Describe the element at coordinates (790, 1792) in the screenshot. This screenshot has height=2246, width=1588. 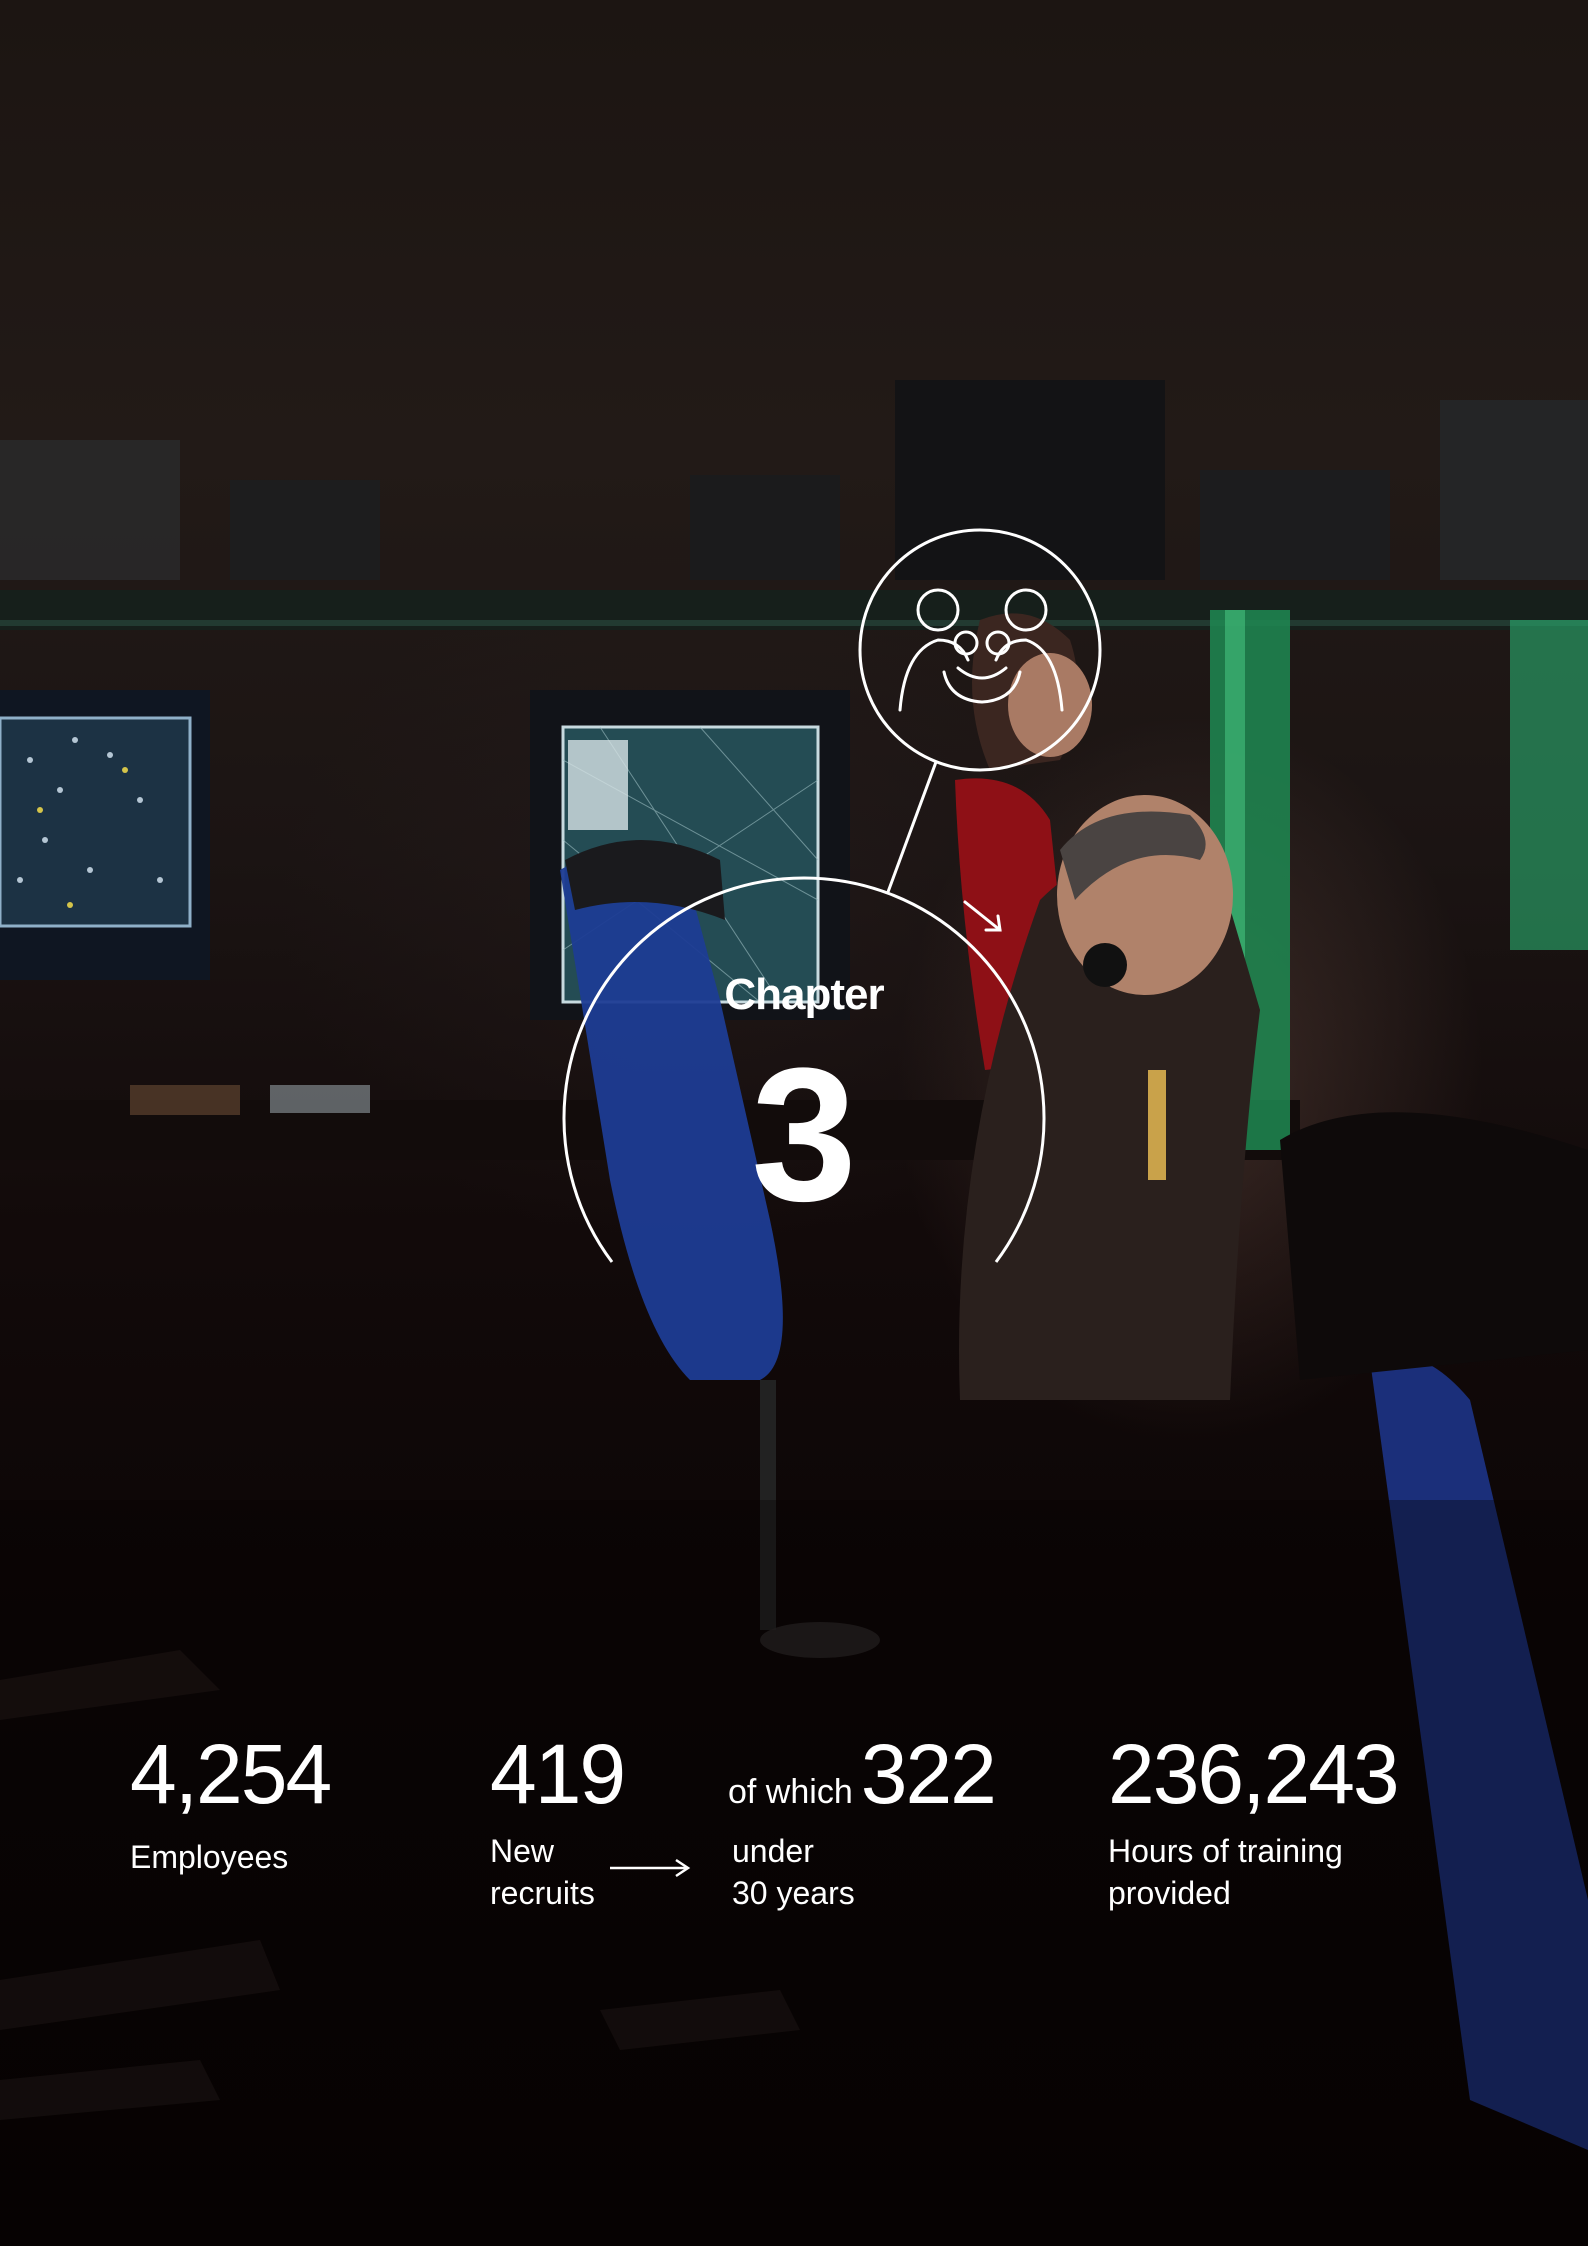
I see `stat-prefix: of which` at that location.